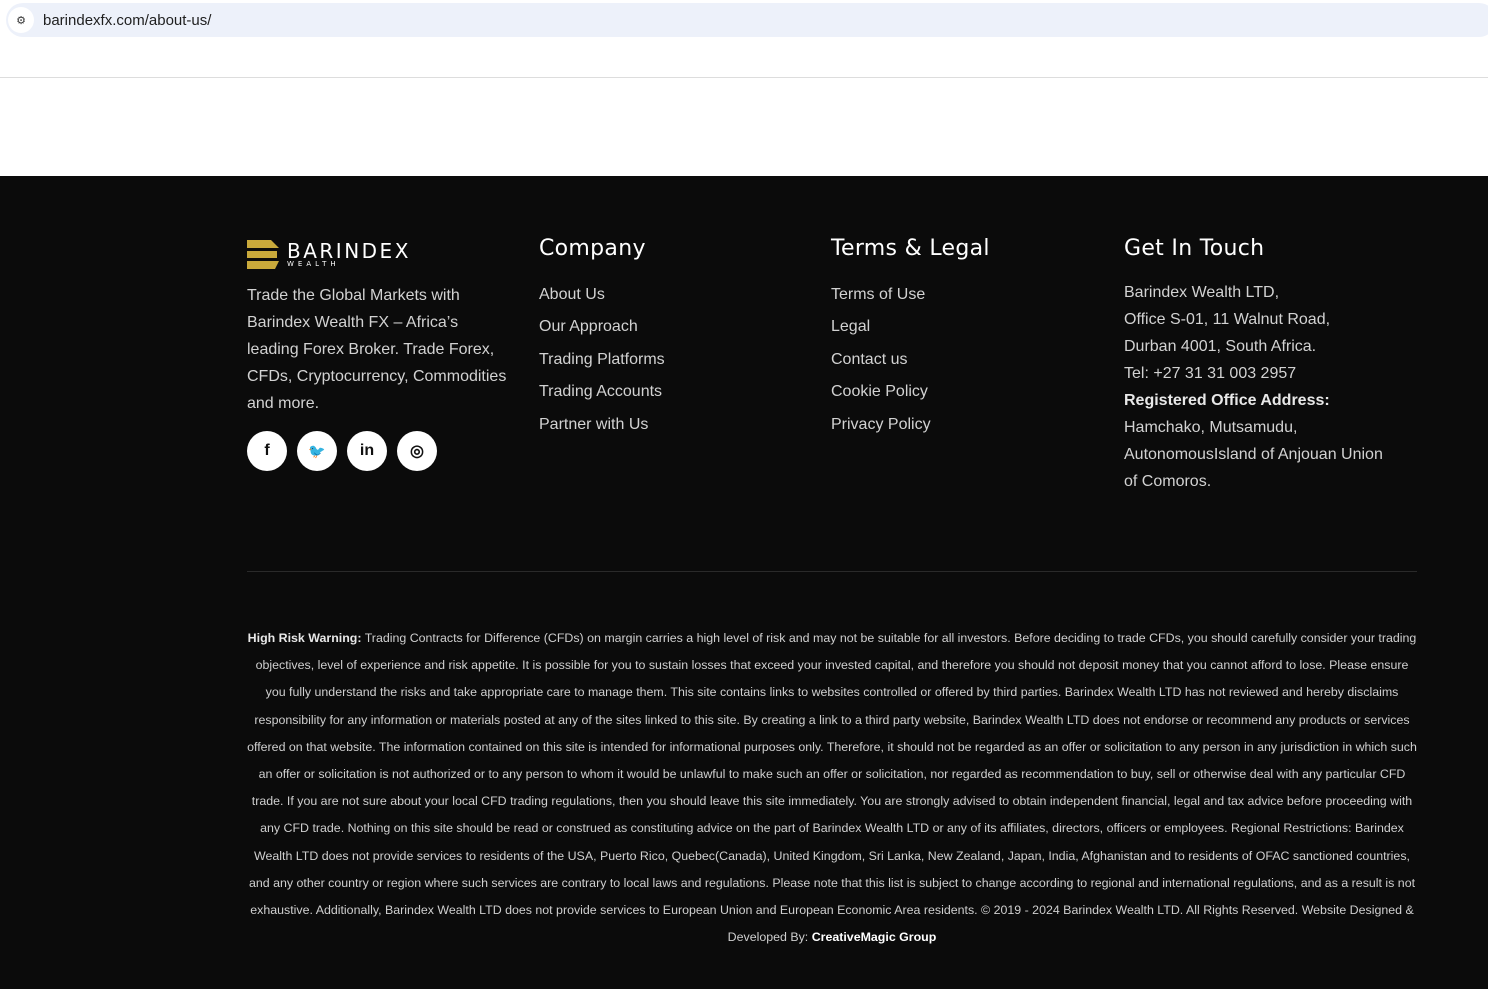 This screenshot has height=989, width=1488. What do you see at coordinates (417, 451) in the screenshot?
I see `instagram-icon: ◎` at bounding box center [417, 451].